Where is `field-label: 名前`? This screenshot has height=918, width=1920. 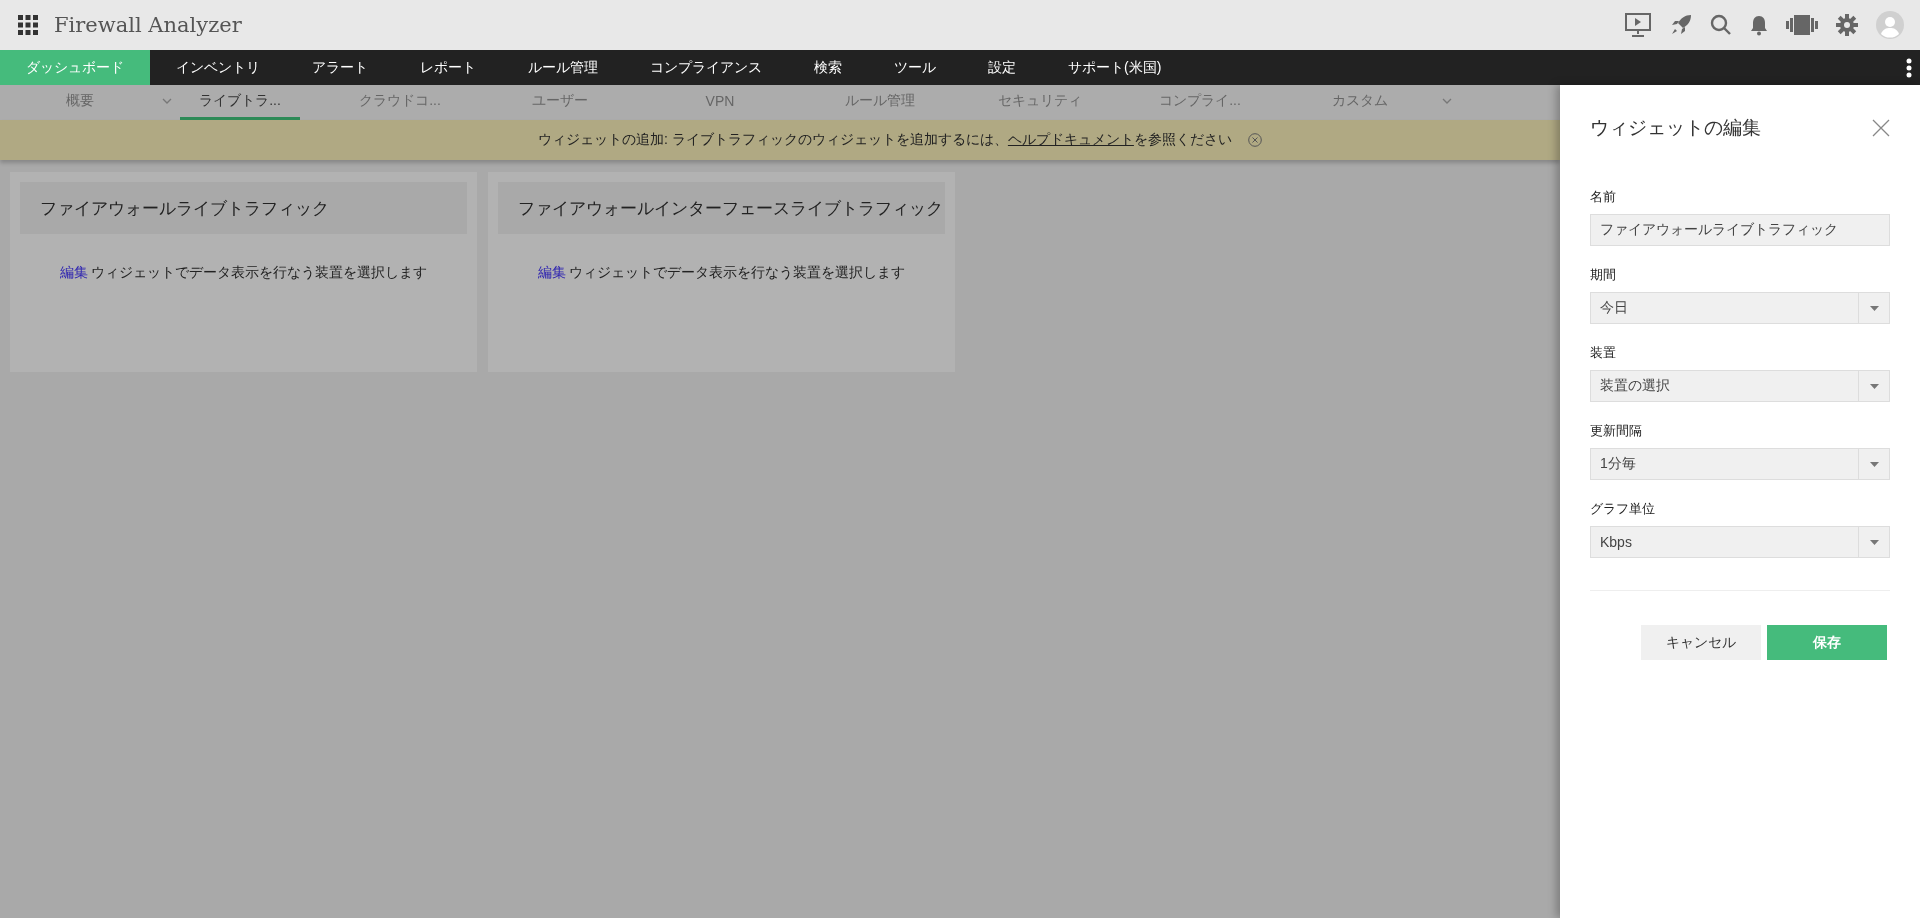
field-label: 名前 is located at coordinates (1603, 197).